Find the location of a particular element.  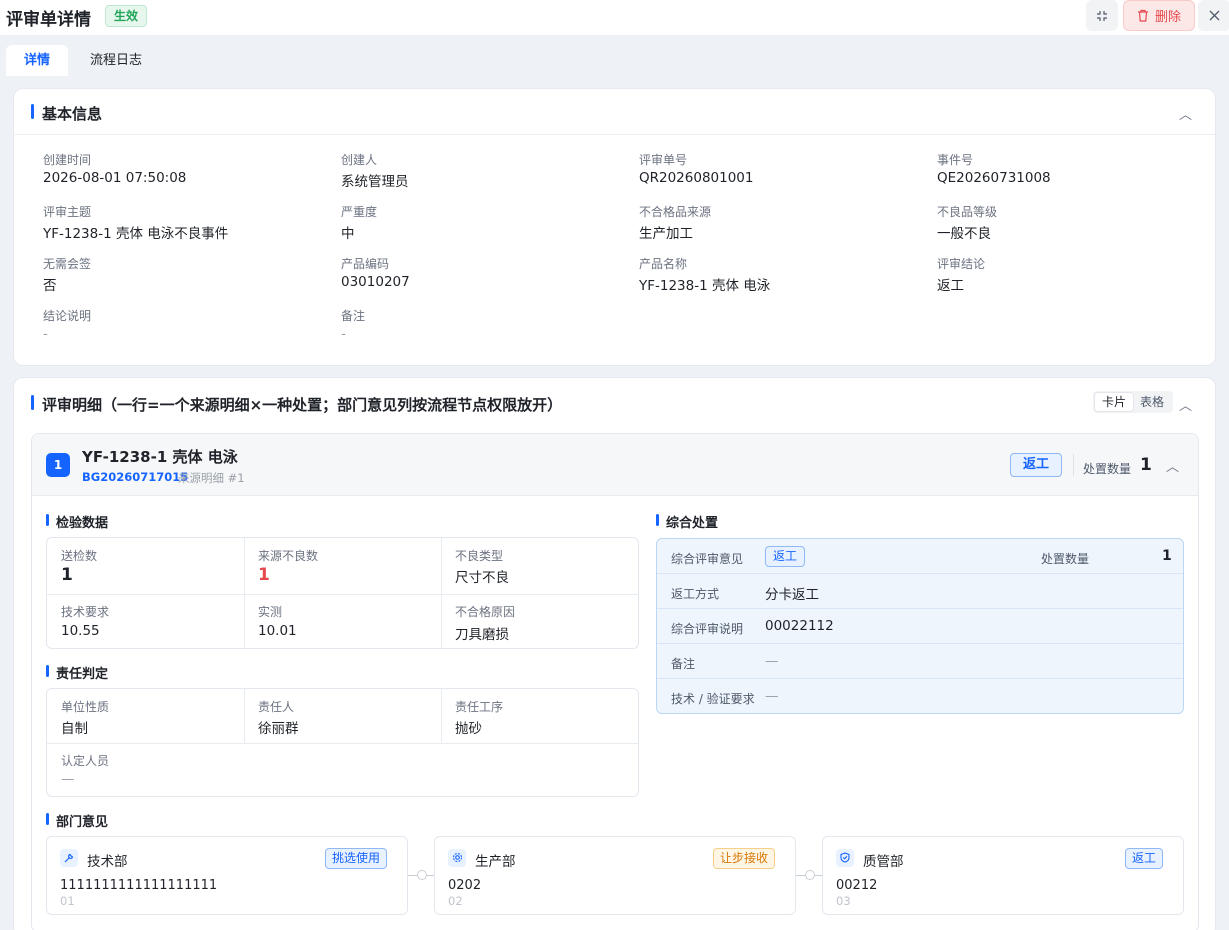

summary-title: 综合处置 is located at coordinates (692, 523).